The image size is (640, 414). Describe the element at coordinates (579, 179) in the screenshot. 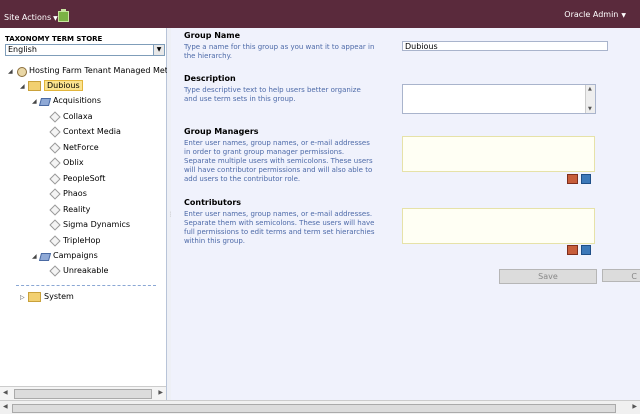

I see `group-managers-actions` at that location.